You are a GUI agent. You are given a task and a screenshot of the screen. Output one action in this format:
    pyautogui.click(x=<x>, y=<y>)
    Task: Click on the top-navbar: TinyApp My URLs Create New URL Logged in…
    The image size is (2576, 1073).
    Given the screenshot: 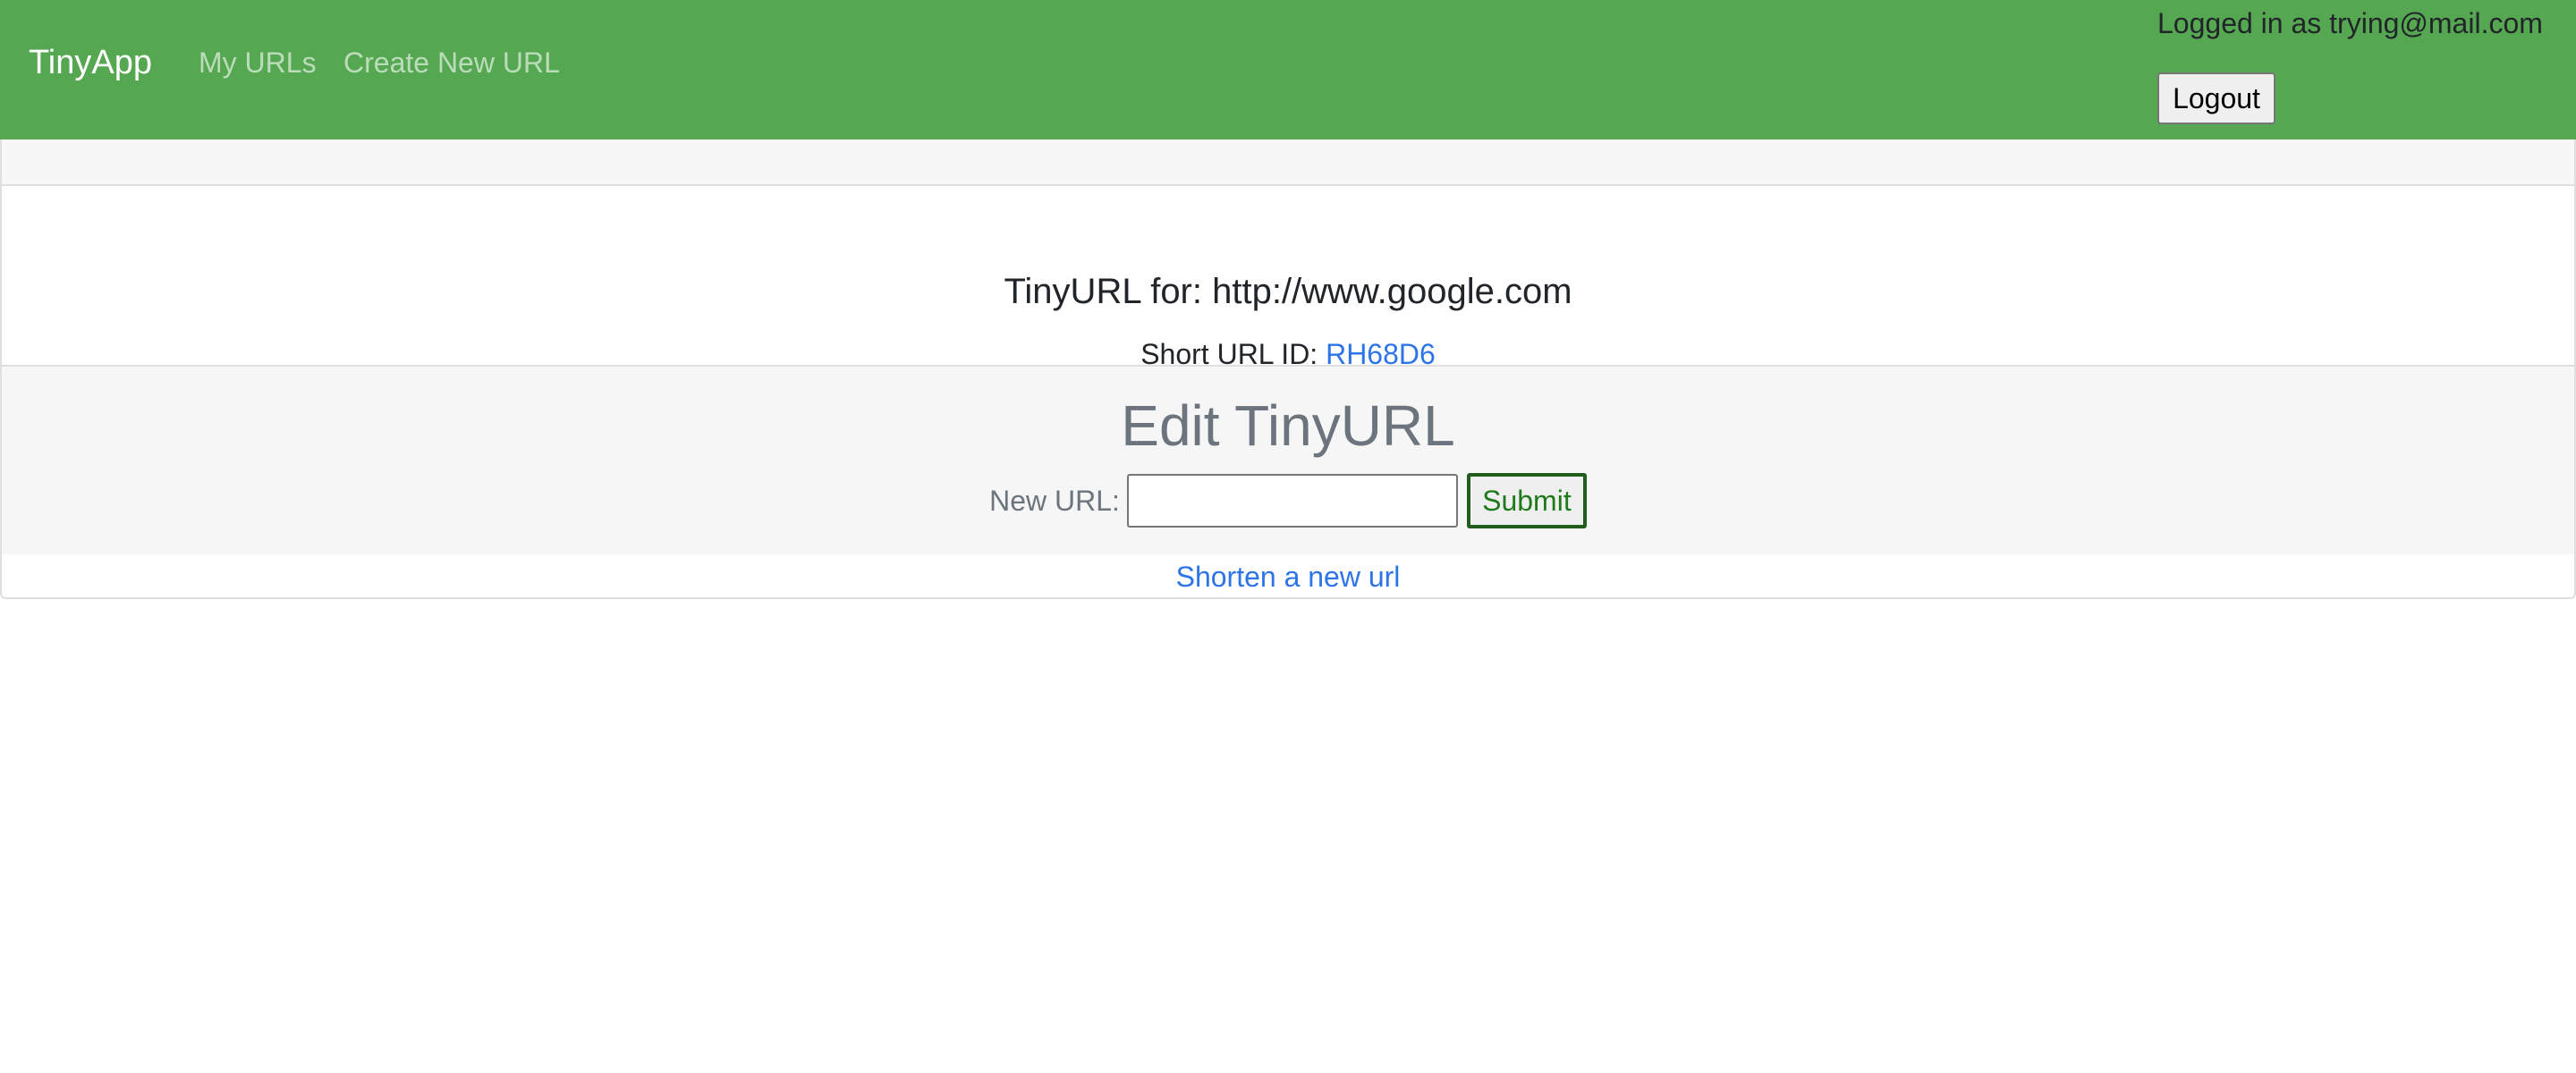 What is the action you would take?
    pyautogui.click(x=1288, y=69)
    